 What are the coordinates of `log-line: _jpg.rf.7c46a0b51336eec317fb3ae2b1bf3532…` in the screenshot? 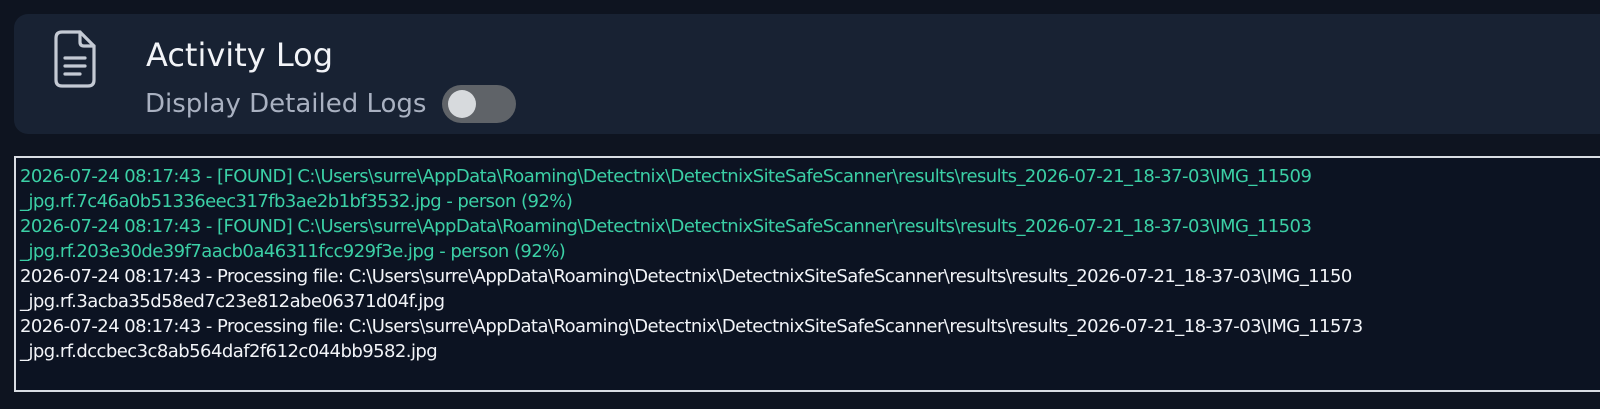 It's located at (296, 201).